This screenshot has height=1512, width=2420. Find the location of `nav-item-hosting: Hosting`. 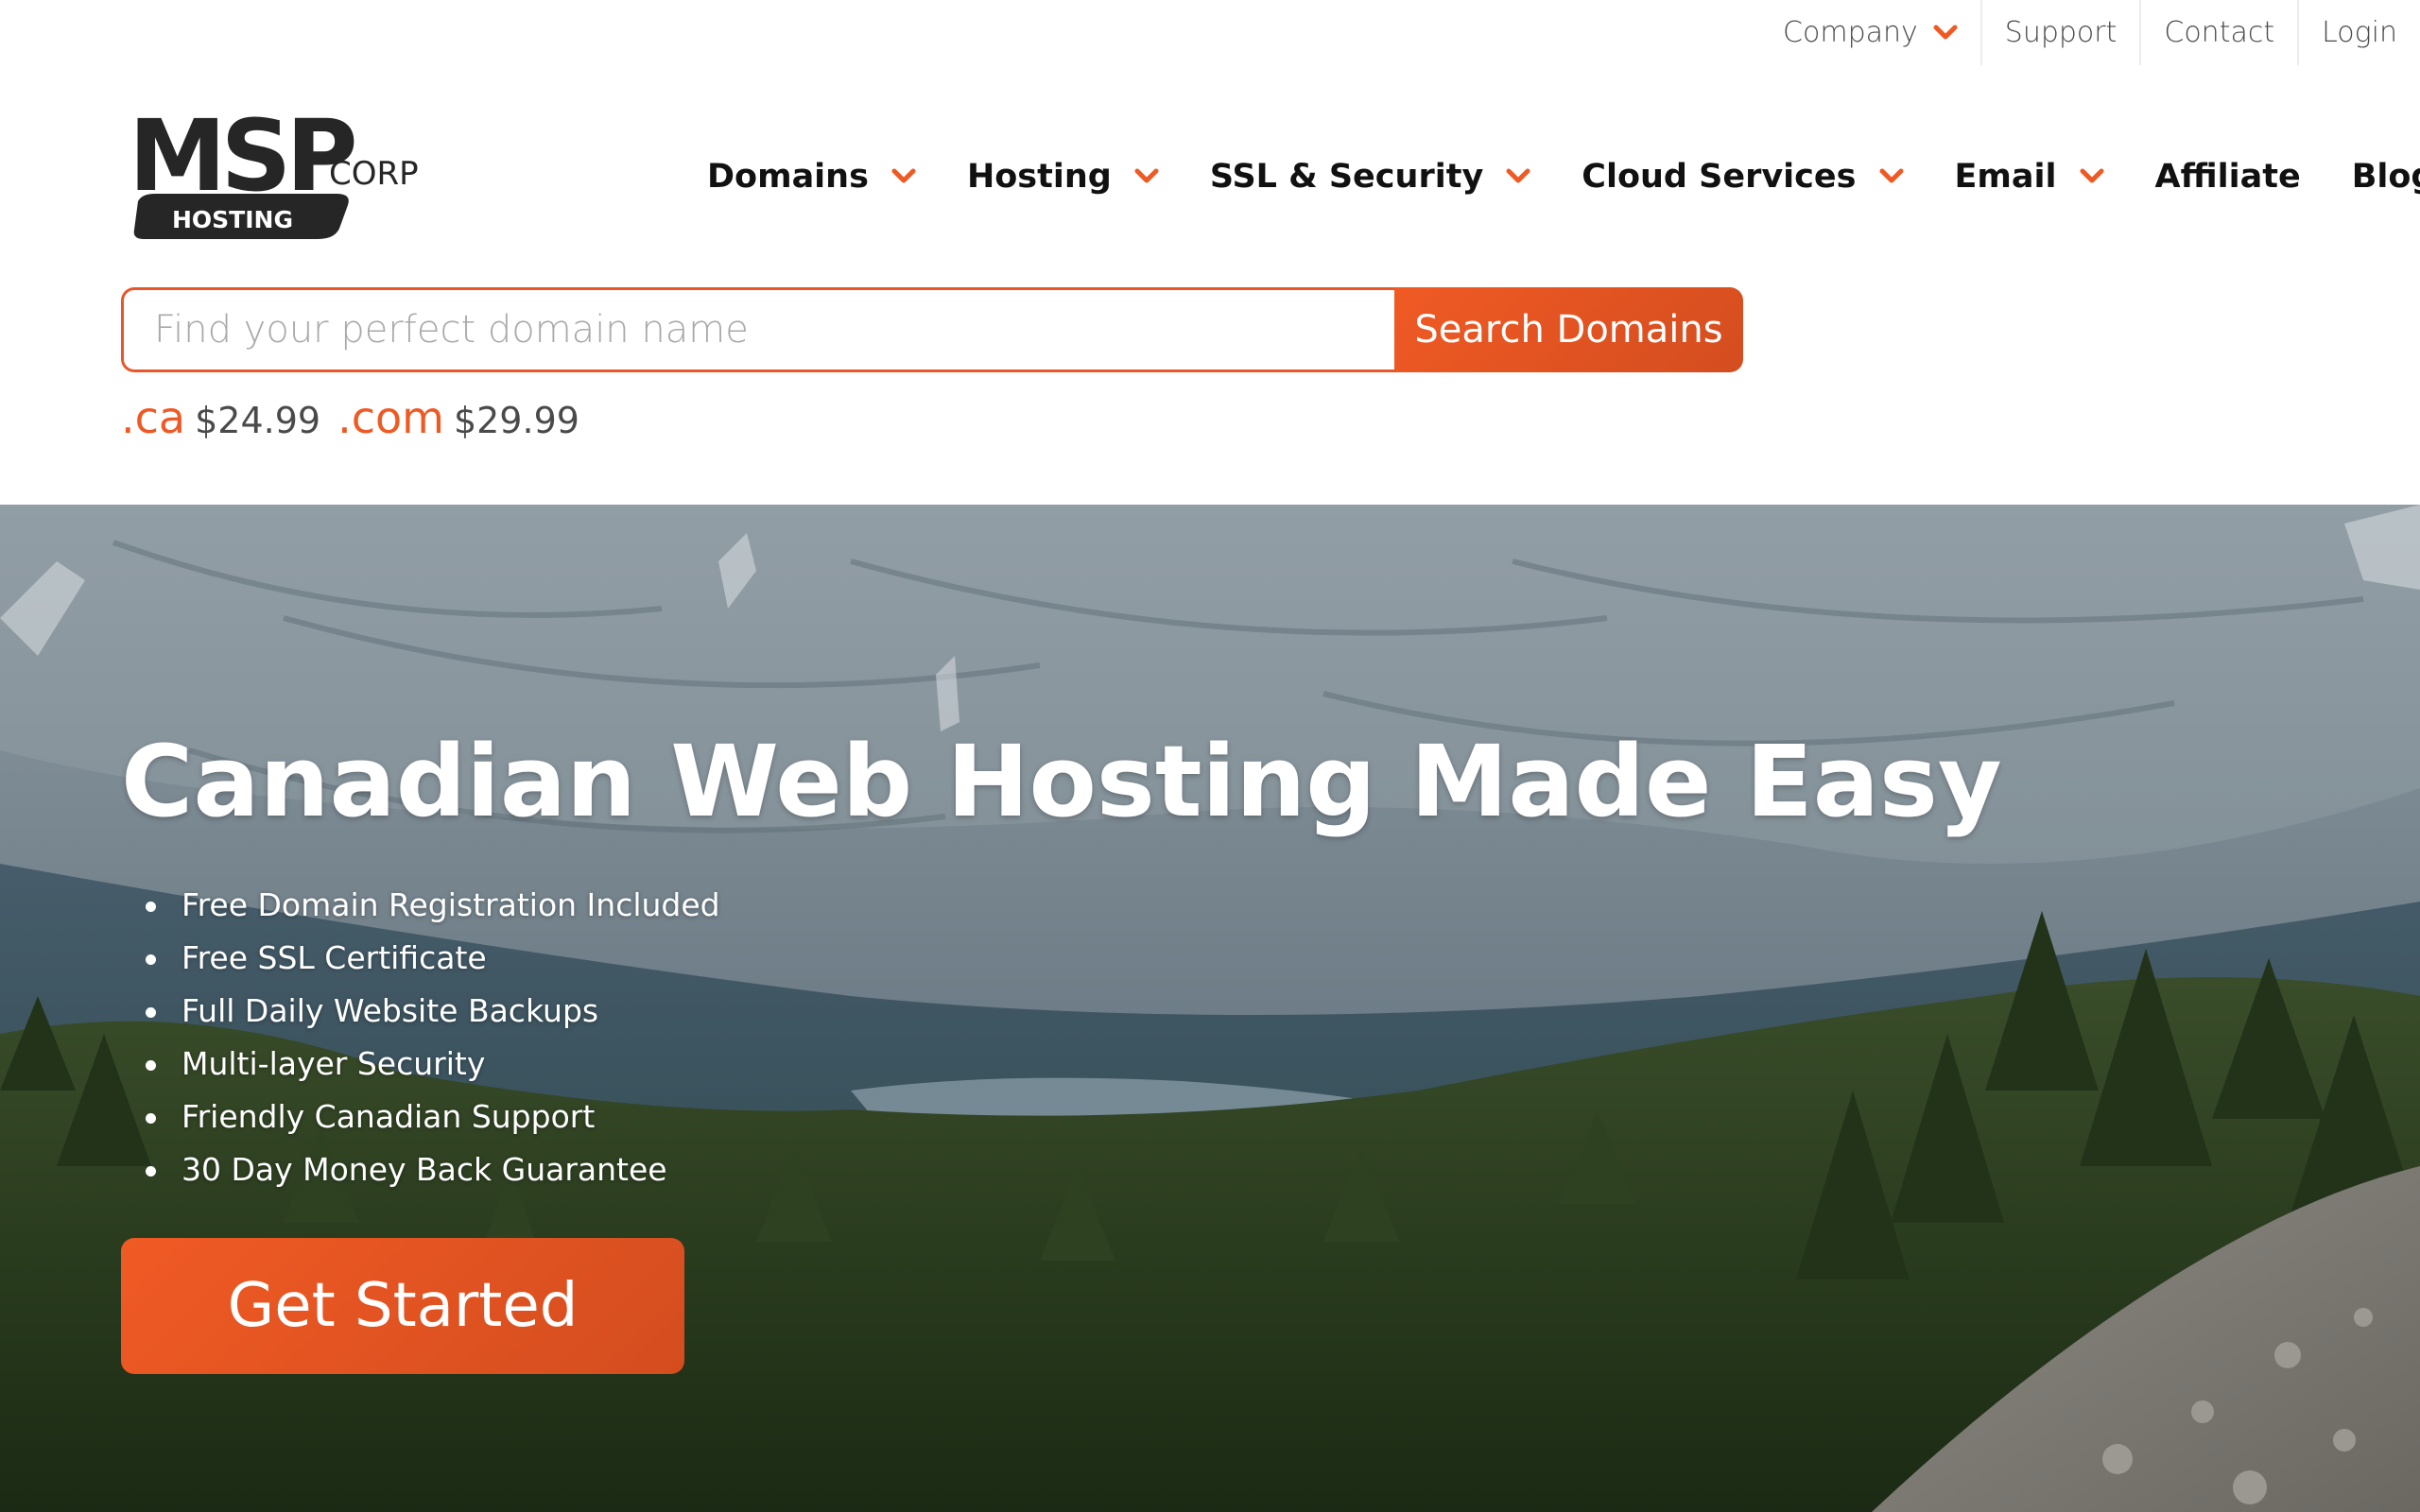

nav-item-hosting: Hosting is located at coordinates (1063, 177).